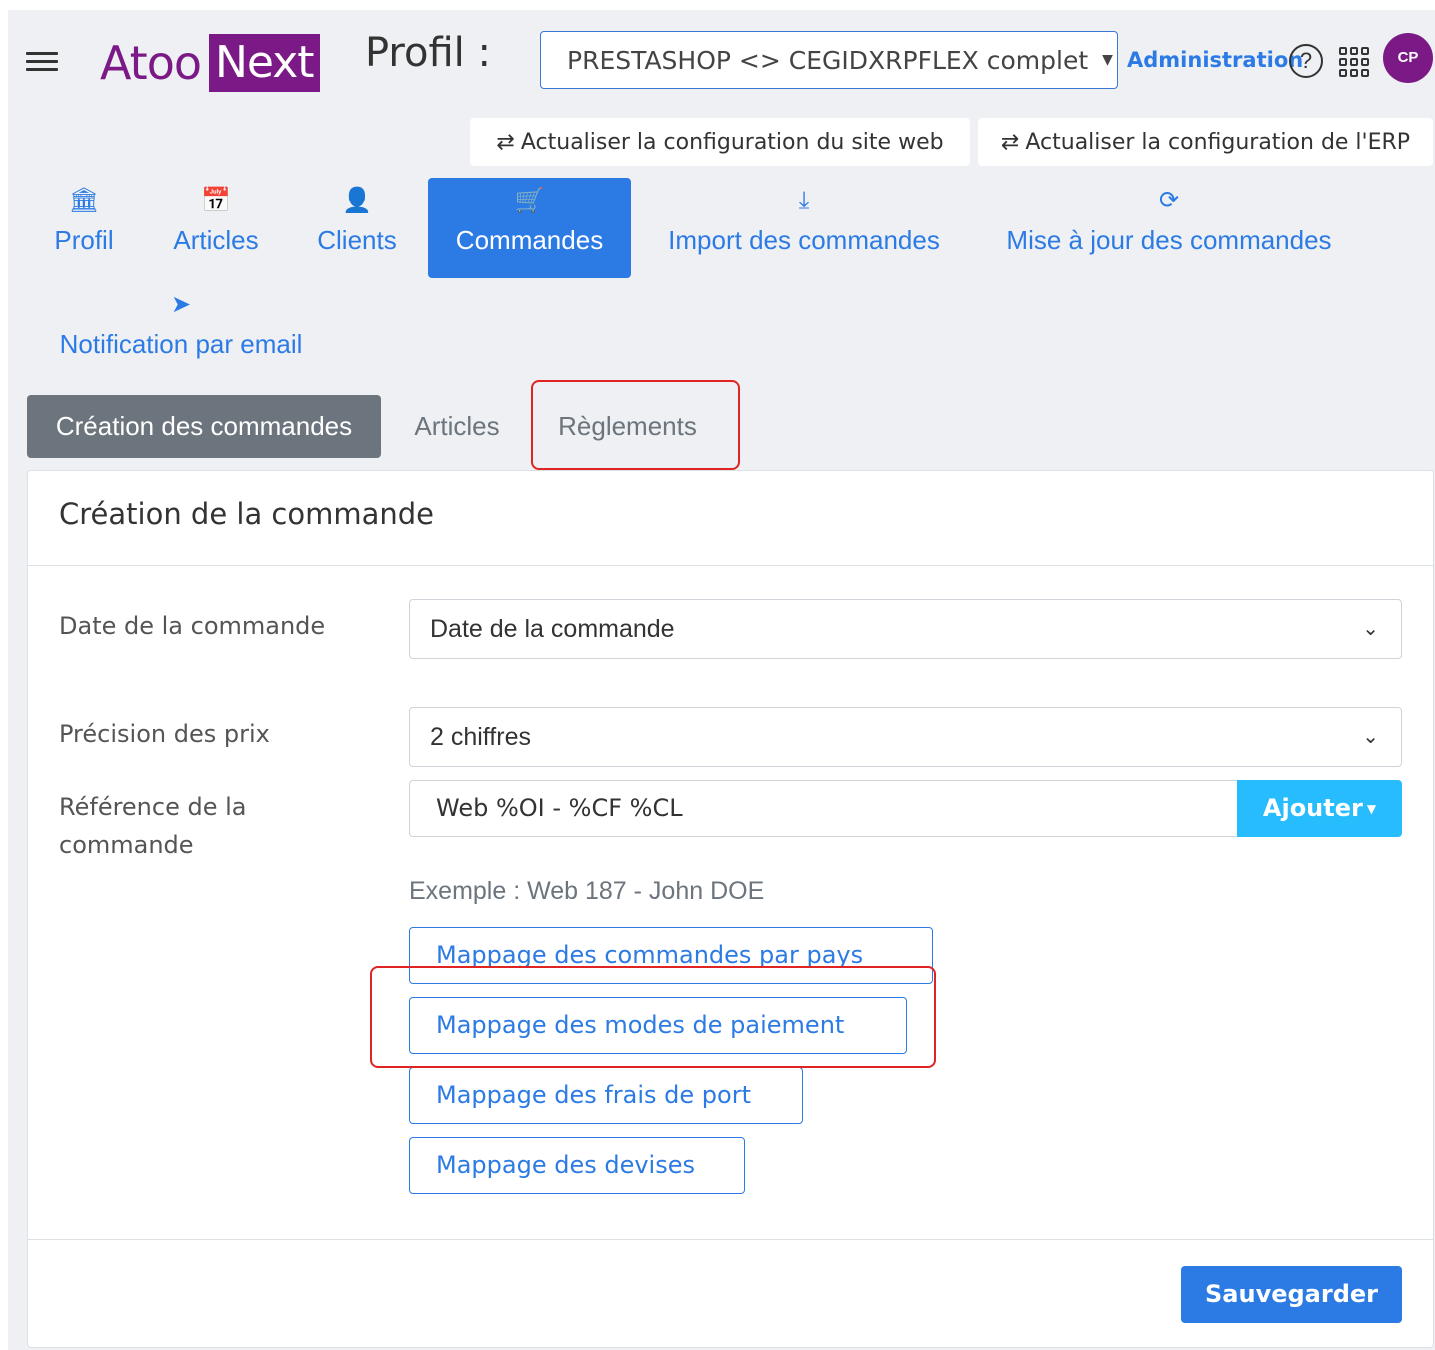  Describe the element at coordinates (204, 426) in the screenshot. I see `tab-creation-commandes: Création des commandes` at that location.